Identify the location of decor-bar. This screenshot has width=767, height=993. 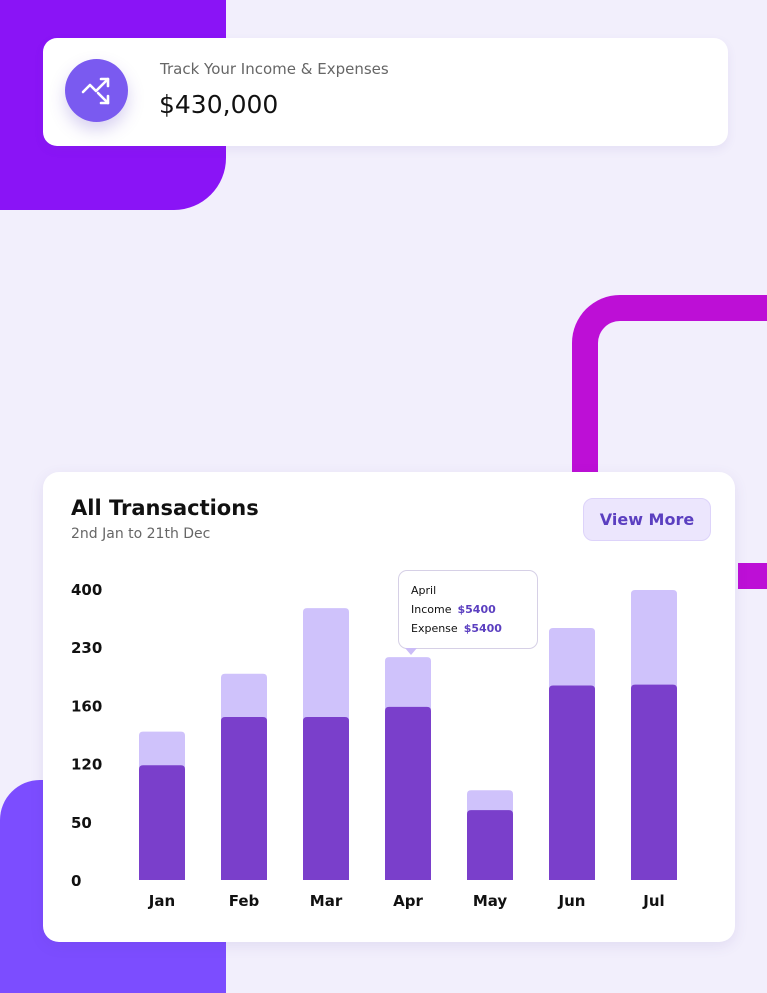
(752, 576).